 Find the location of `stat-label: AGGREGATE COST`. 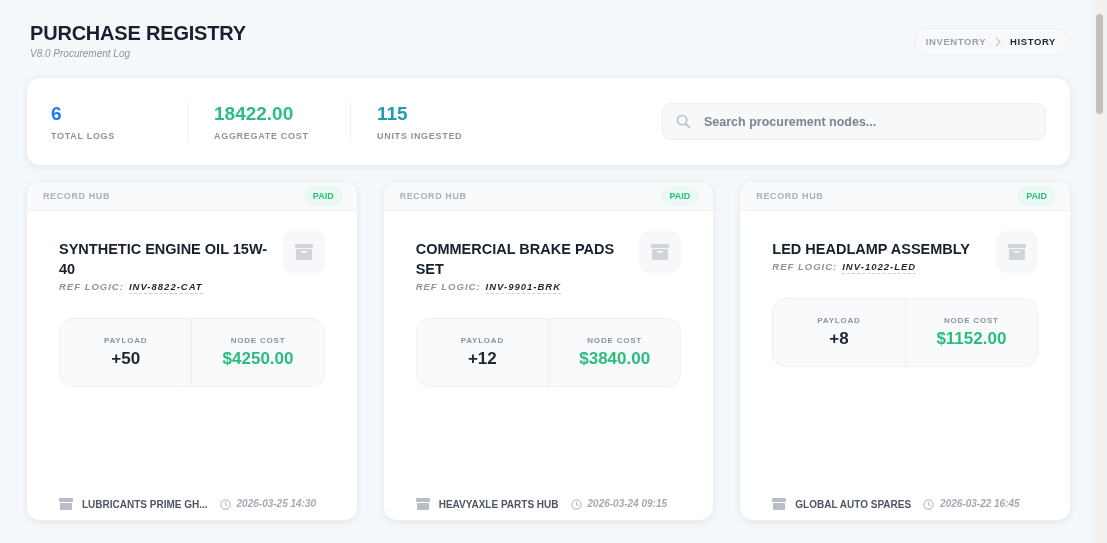

stat-label: AGGREGATE COST is located at coordinates (262, 135).